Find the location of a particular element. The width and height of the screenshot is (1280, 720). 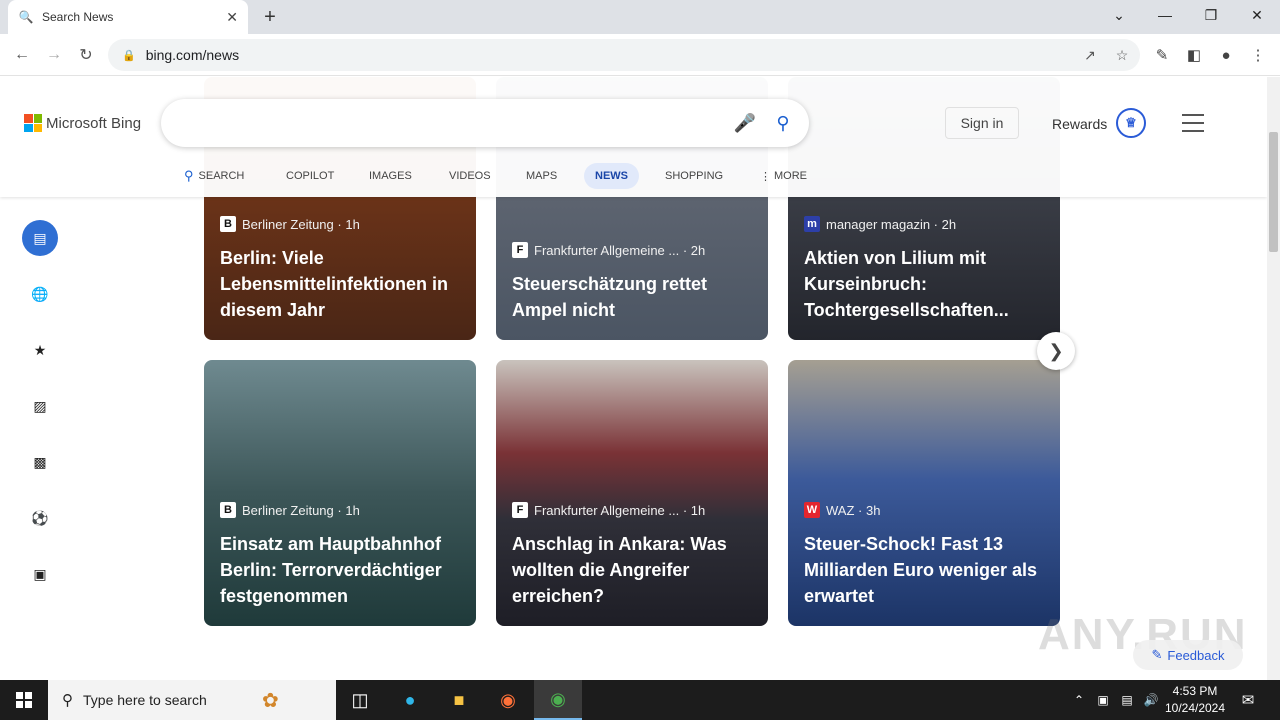

scope-more: ⋮ MORE is located at coordinates (783, 176).